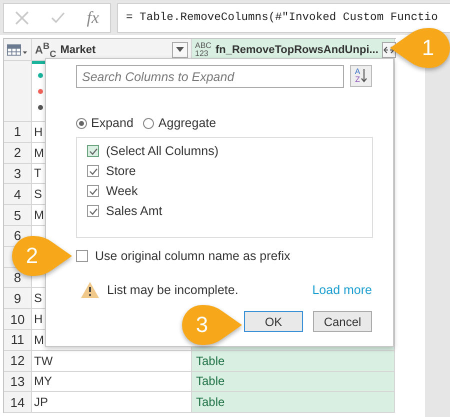  I want to click on row-header: 3, so click(18, 174).